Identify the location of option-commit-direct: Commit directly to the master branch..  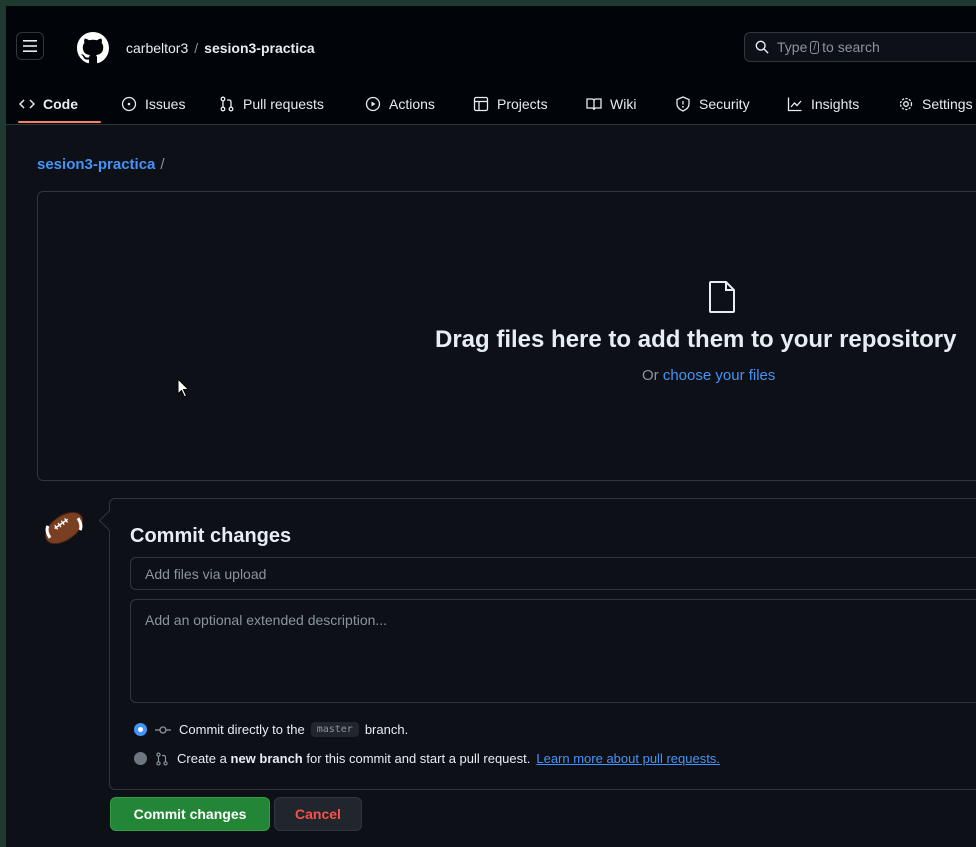
(271, 729).